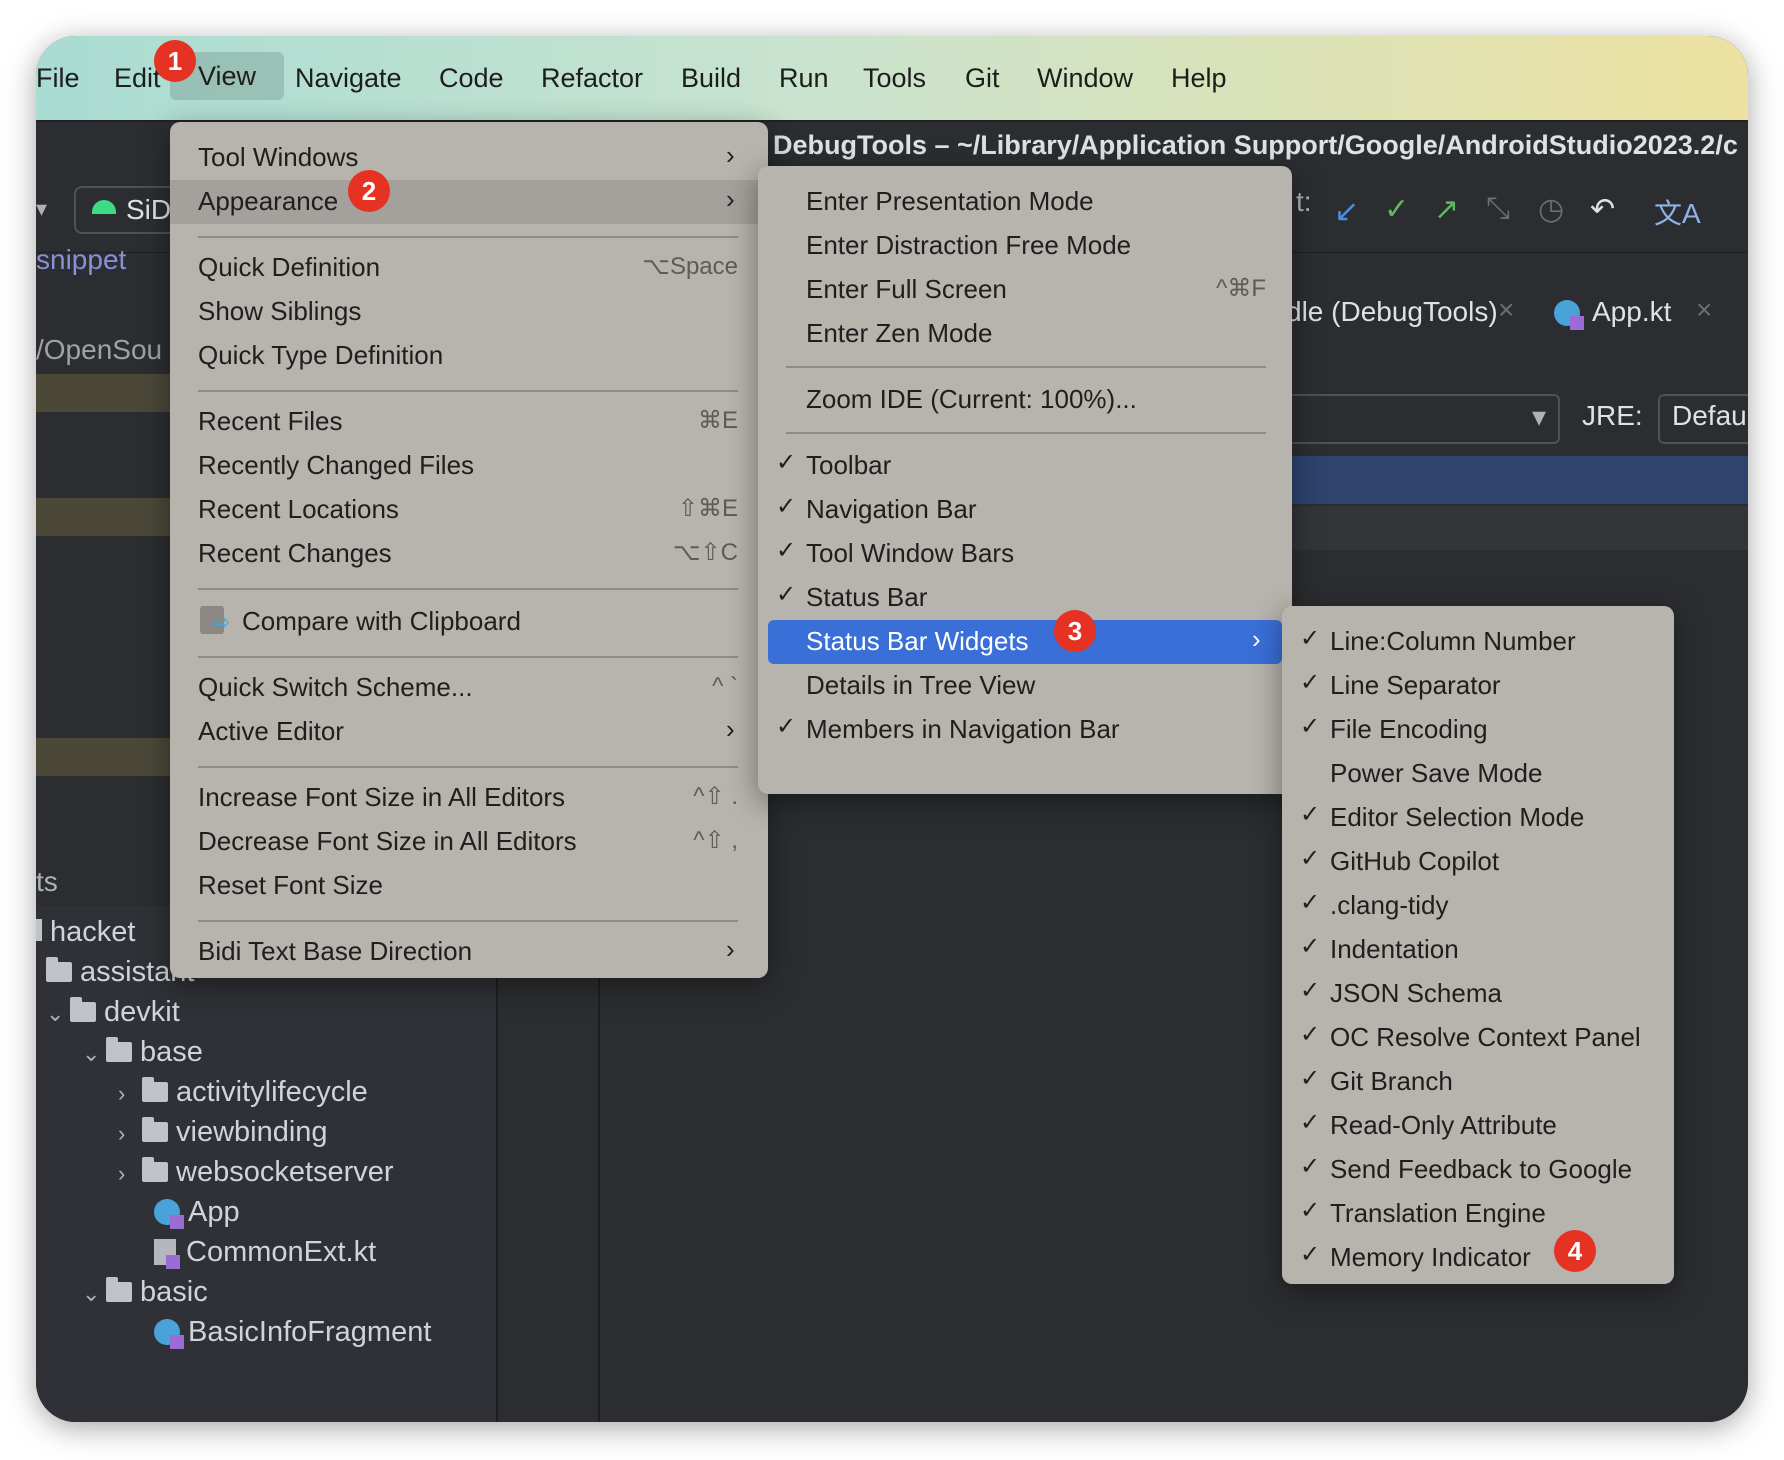 The image size is (1784, 1460). Describe the element at coordinates (197, 1212) in the screenshot. I see `tree-item: App` at that location.